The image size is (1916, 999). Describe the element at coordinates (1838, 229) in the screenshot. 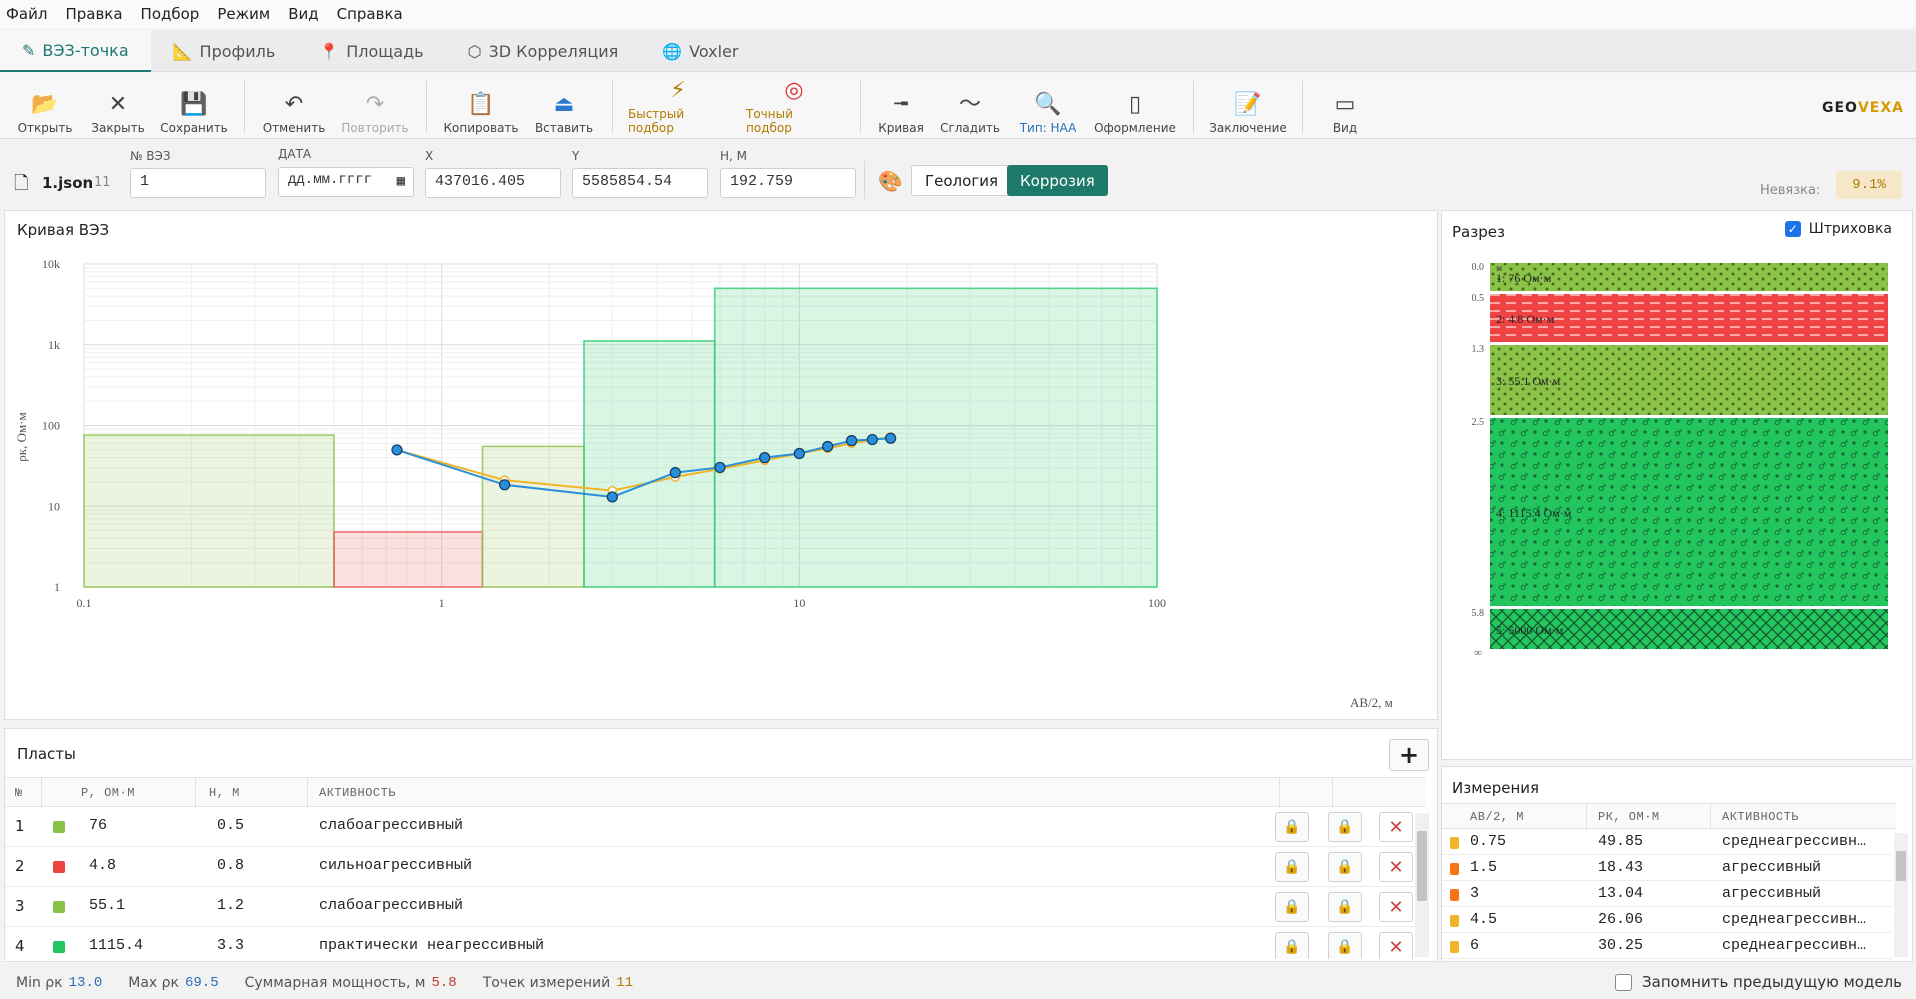

I see `hatch-toggle: ✓ Штриховка` at that location.